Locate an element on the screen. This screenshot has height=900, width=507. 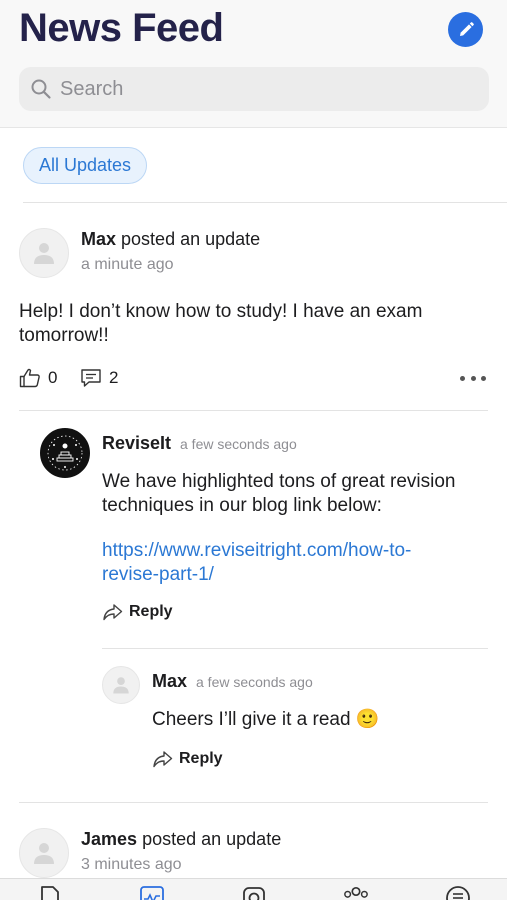
search-bar is located at coordinates (254, 89).